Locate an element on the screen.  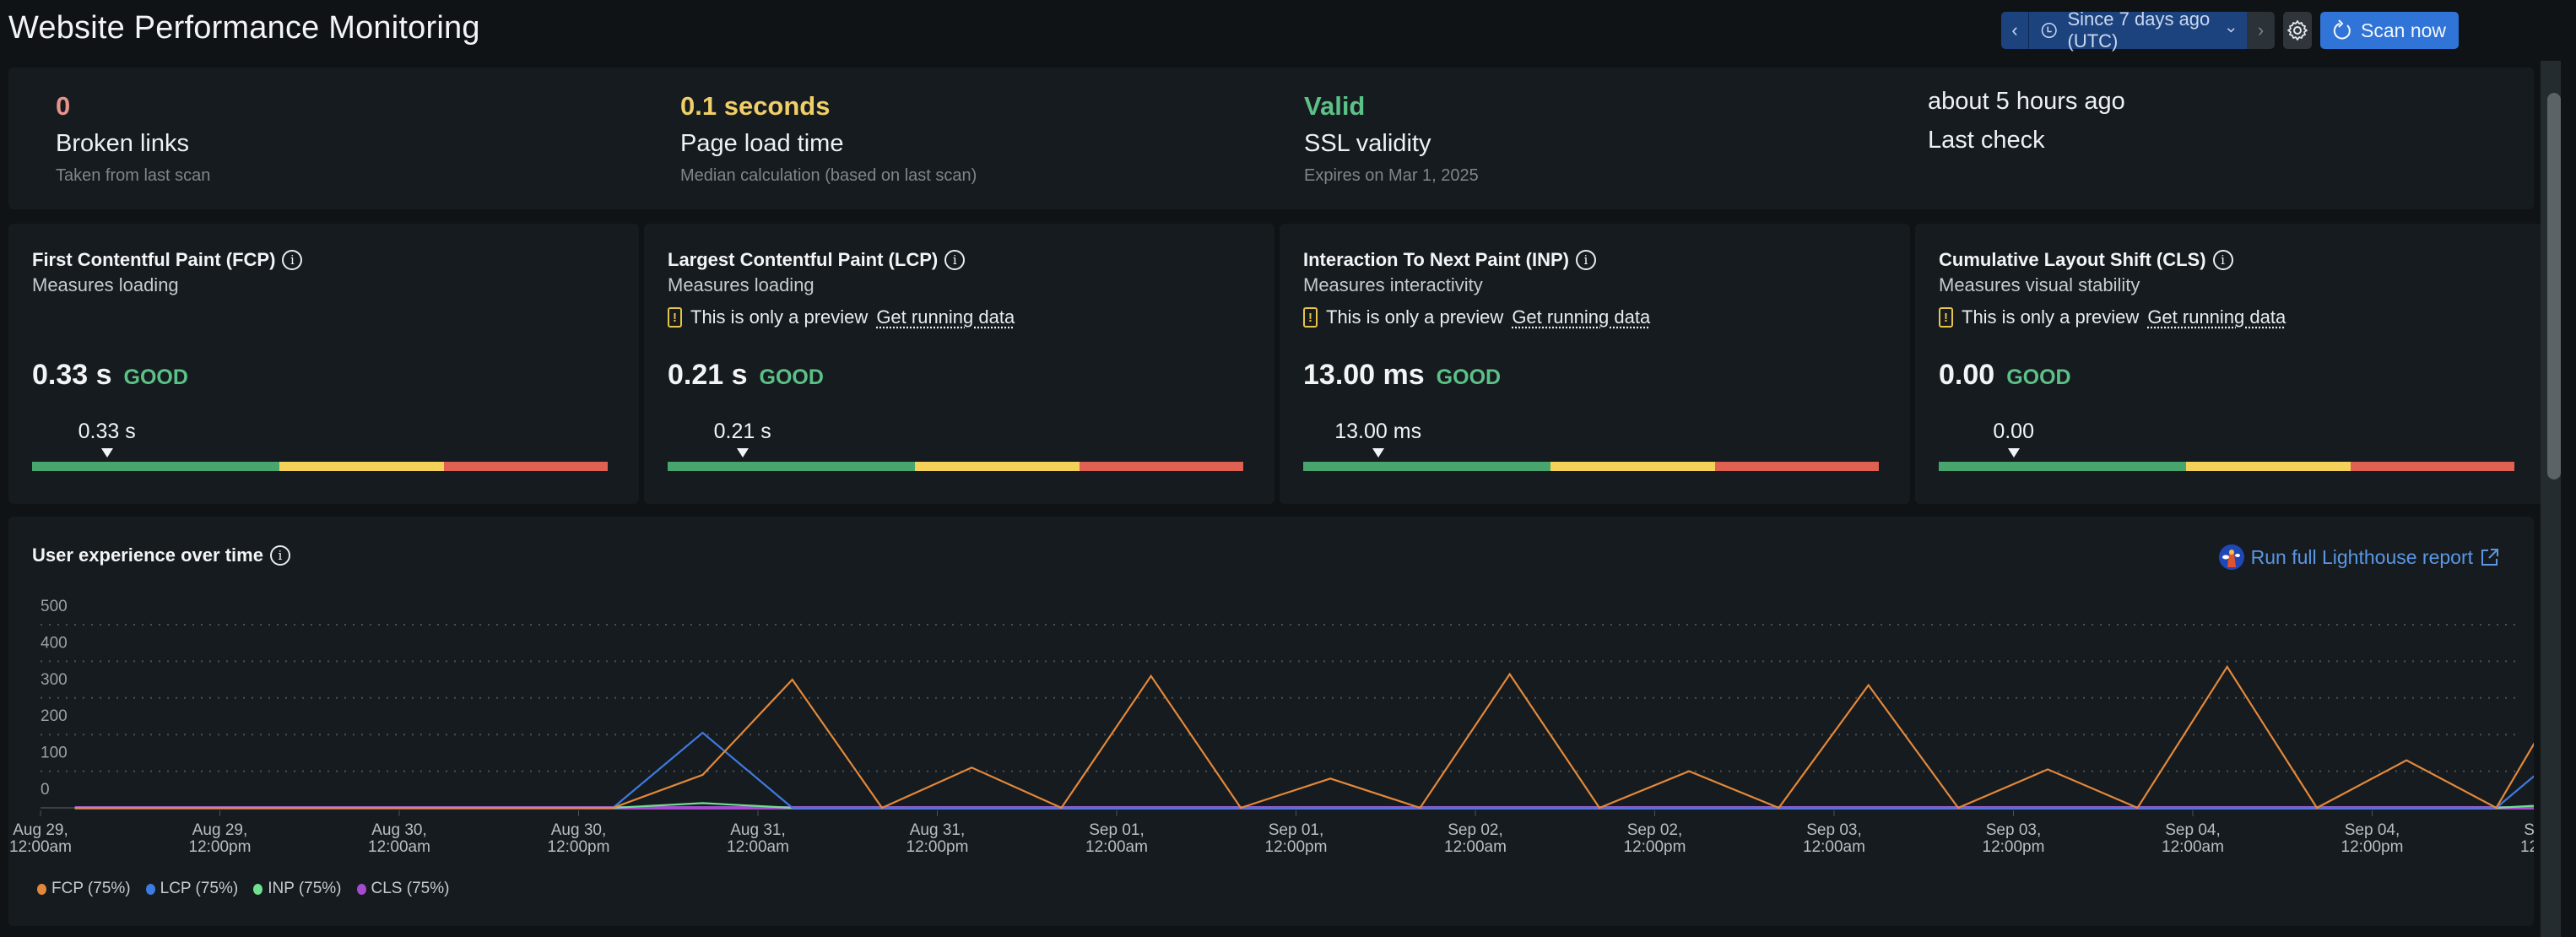
settings-button is located at coordinates (2297, 31).